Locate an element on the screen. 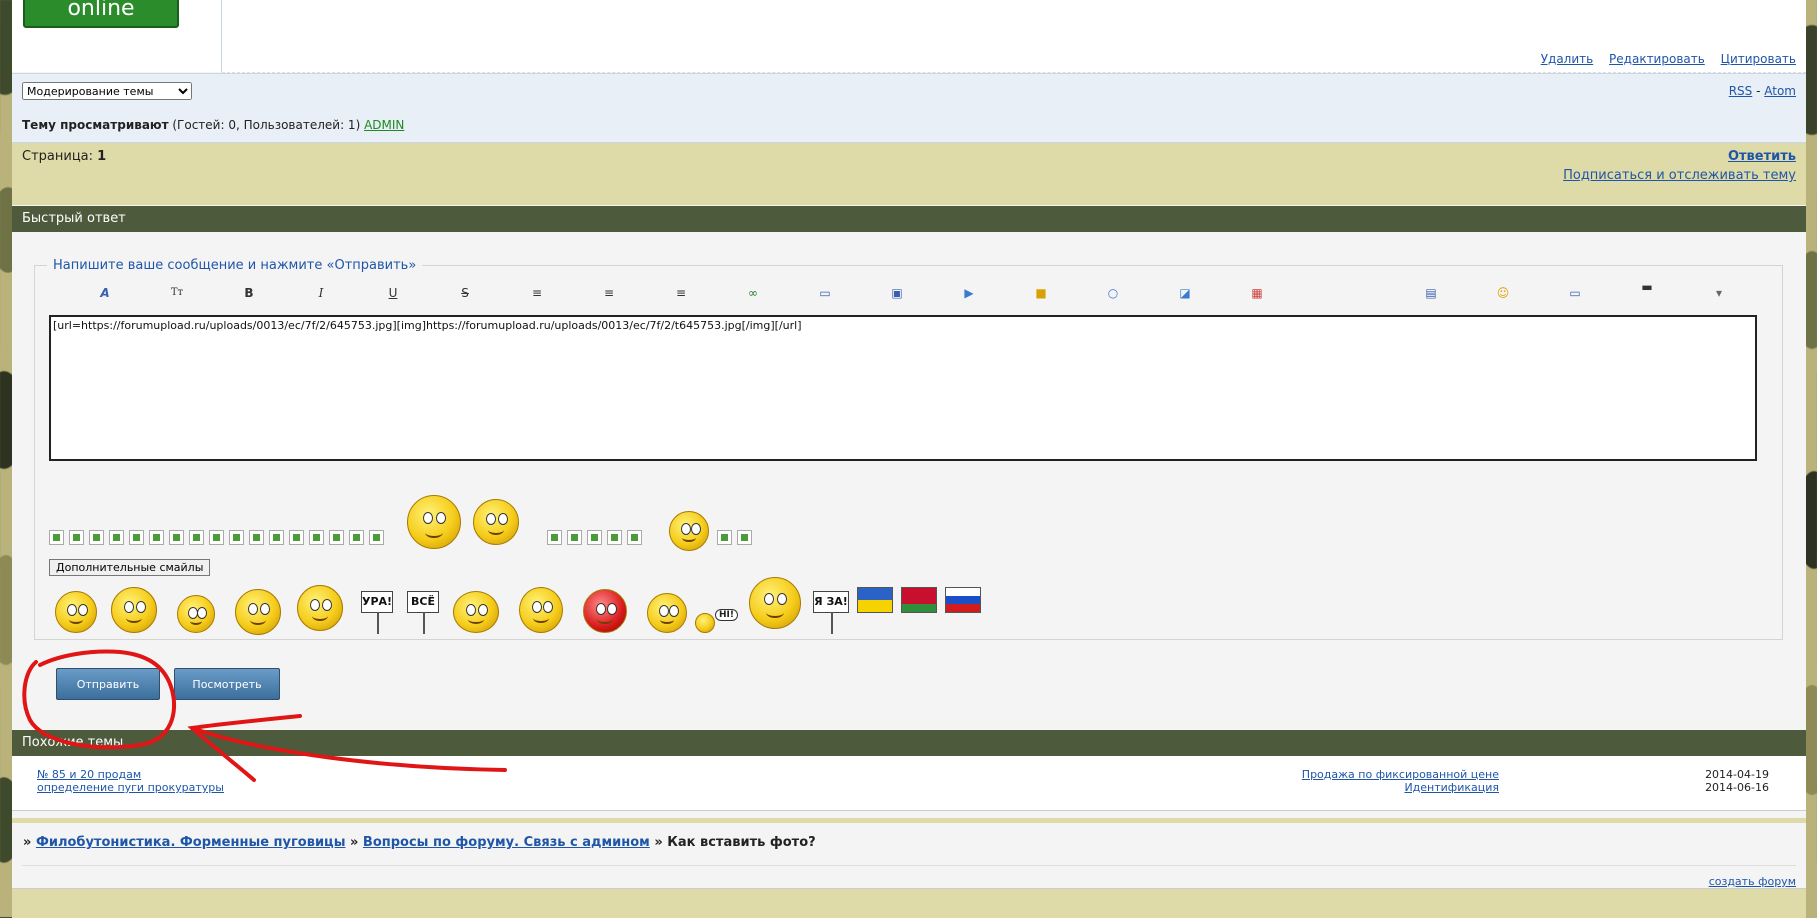 The image size is (1817, 918). bold-icon: B is located at coordinates (249, 293).